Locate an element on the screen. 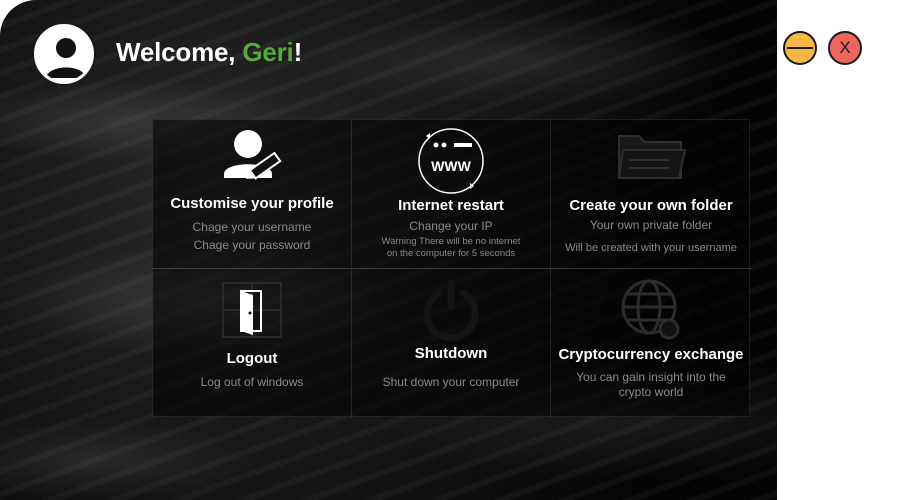 This screenshot has width=900, height=500. globe-crypto-icon is located at coordinates (650, 309).